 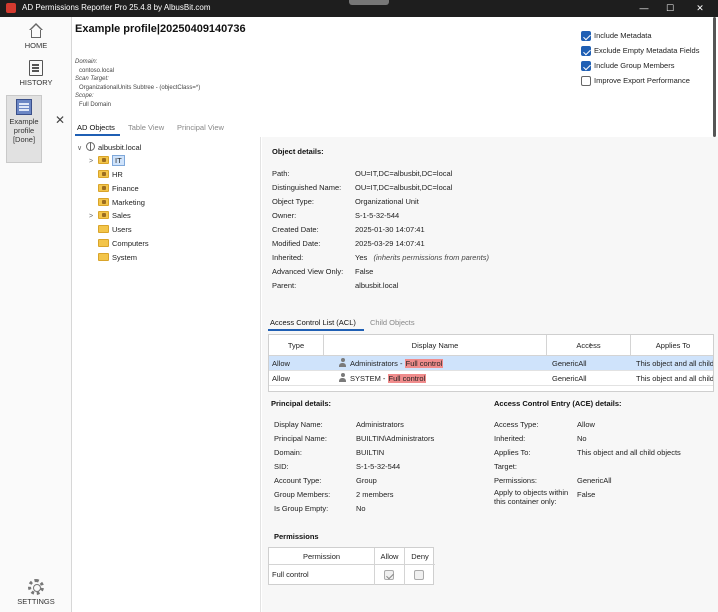 What do you see at coordinates (322, 556) in the screenshot?
I see `column-header-permission: Permission` at bounding box center [322, 556].